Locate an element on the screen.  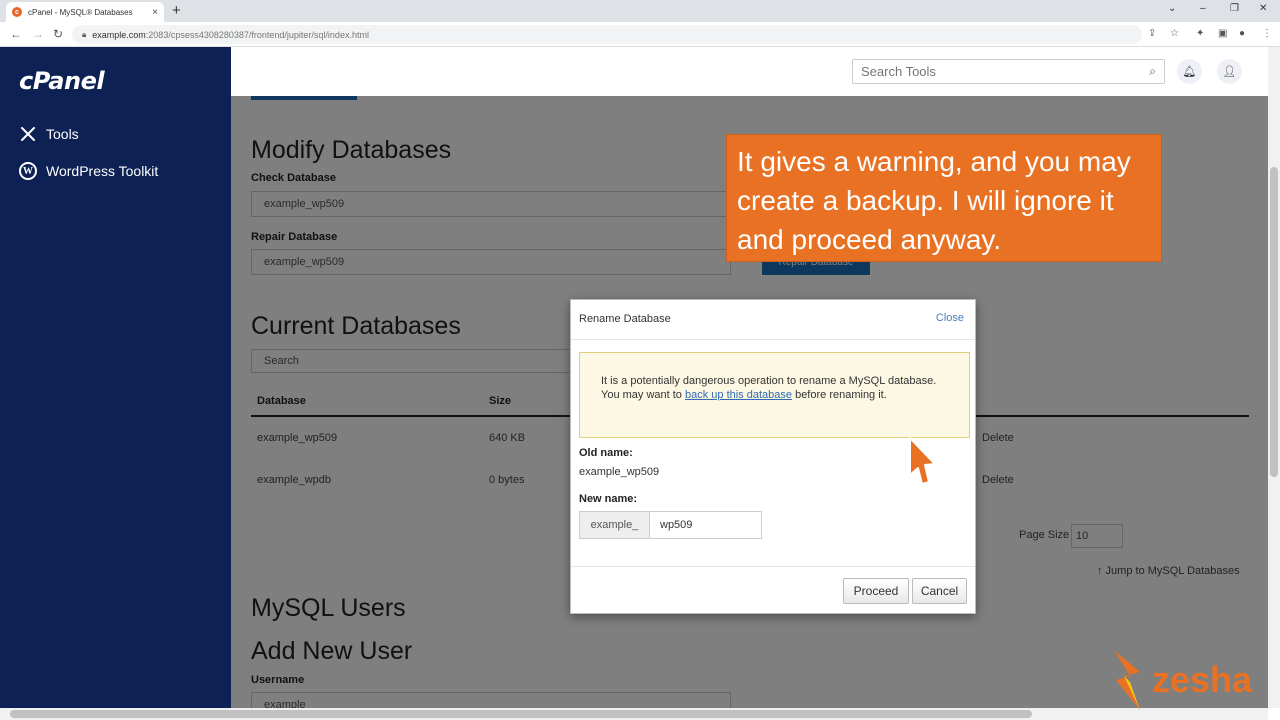
modal-footer-divider is located at coordinates (773, 566).